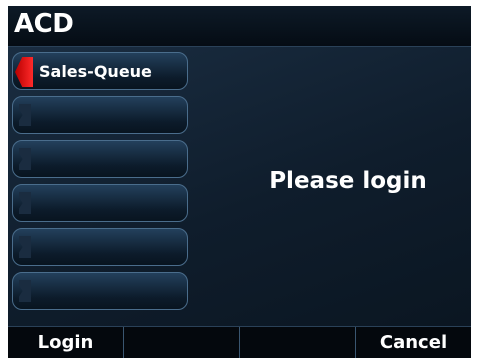 The image size is (479, 364). Describe the element at coordinates (95, 71) in the screenshot. I see `line-key-label: Sales-Queue` at that location.